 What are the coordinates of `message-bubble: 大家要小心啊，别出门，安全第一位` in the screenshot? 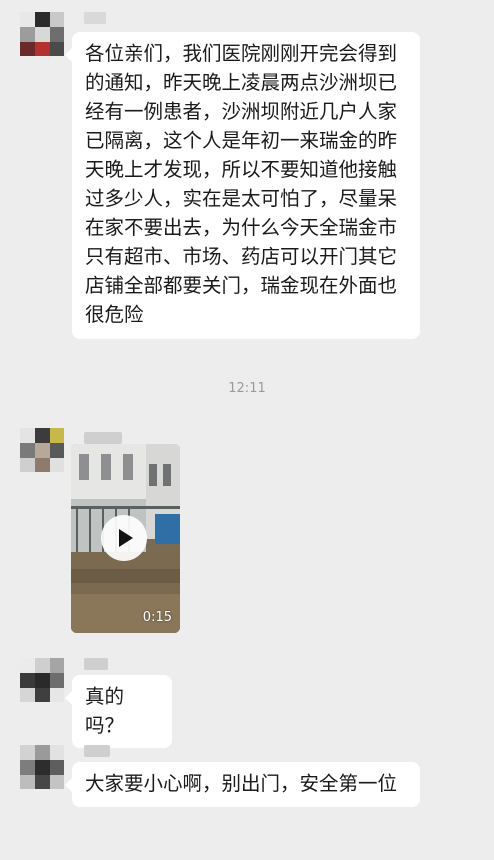 It's located at (242, 784).